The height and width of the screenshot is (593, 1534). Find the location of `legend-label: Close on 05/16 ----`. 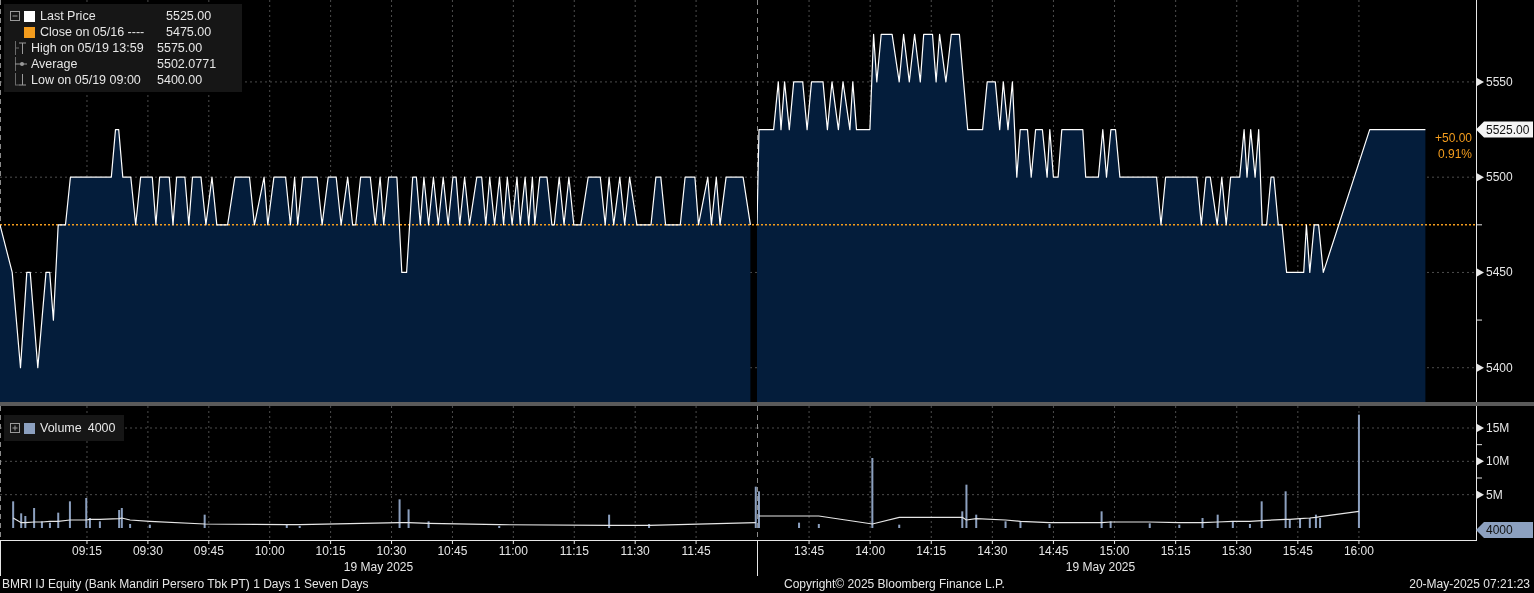

legend-label: Close on 05/16 ---- is located at coordinates (93, 32).